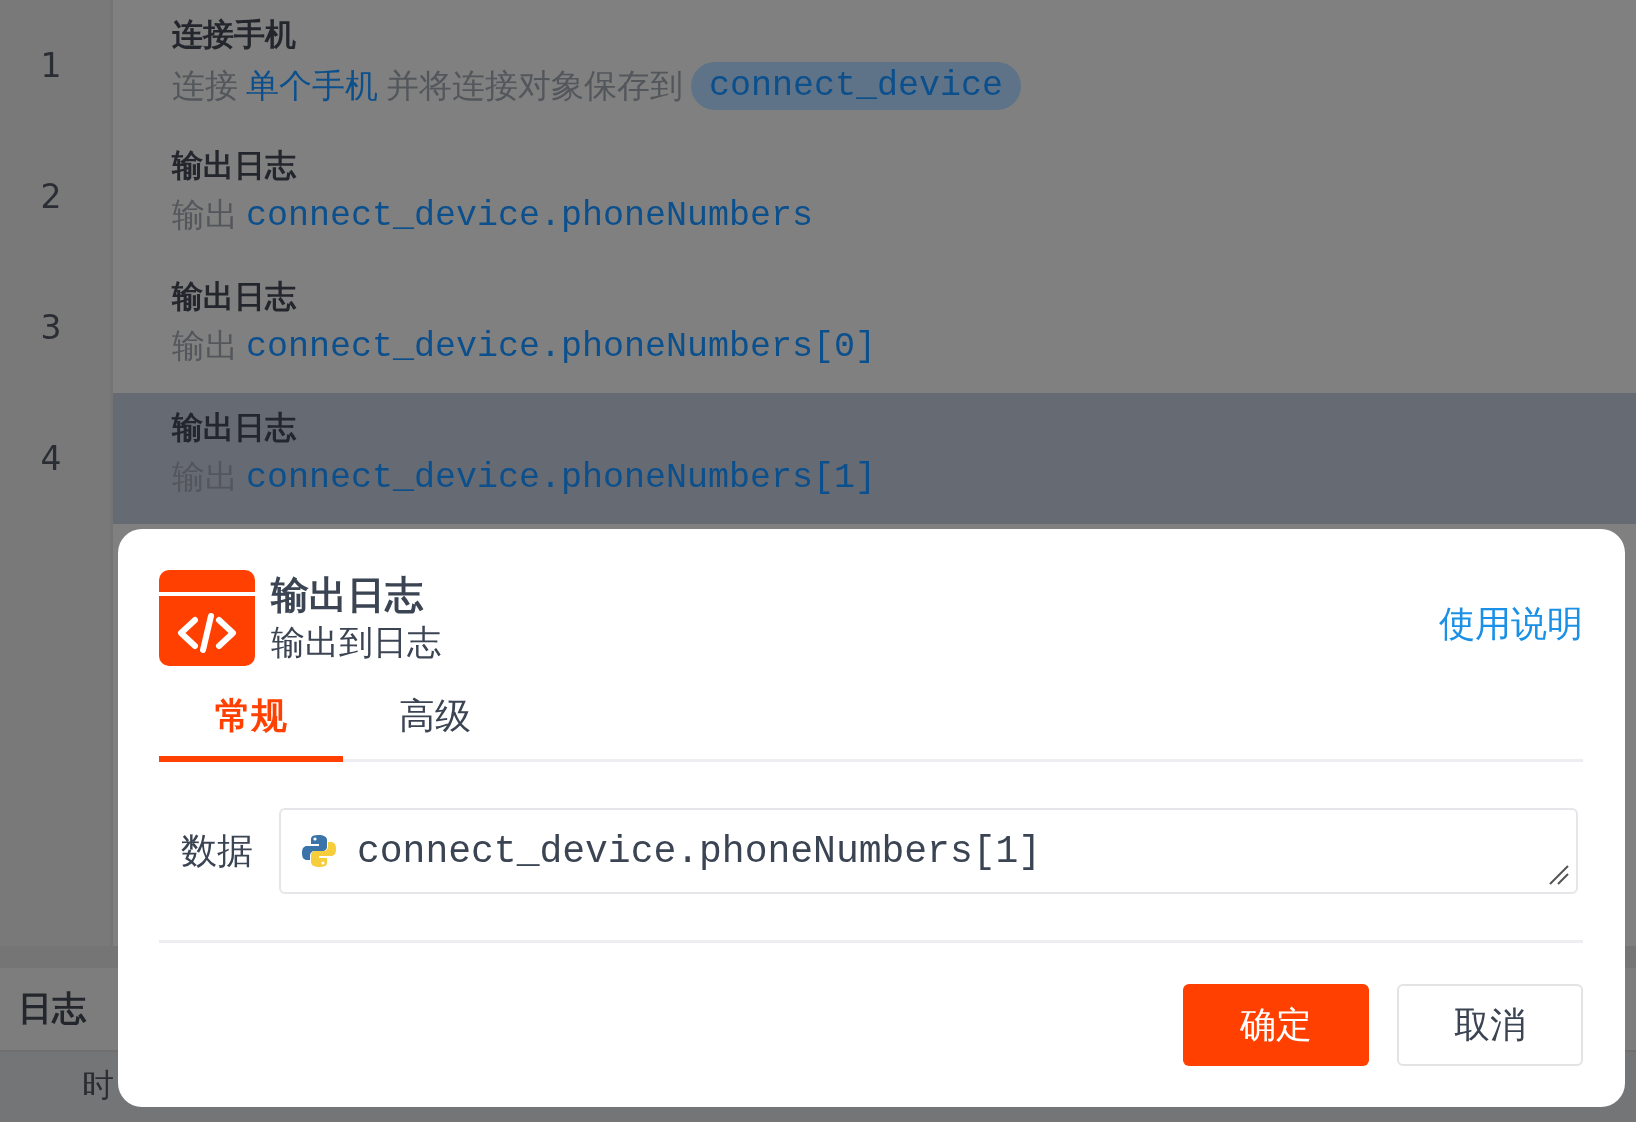  Describe the element at coordinates (1559, 875) in the screenshot. I see `resize-handle-icon` at that location.